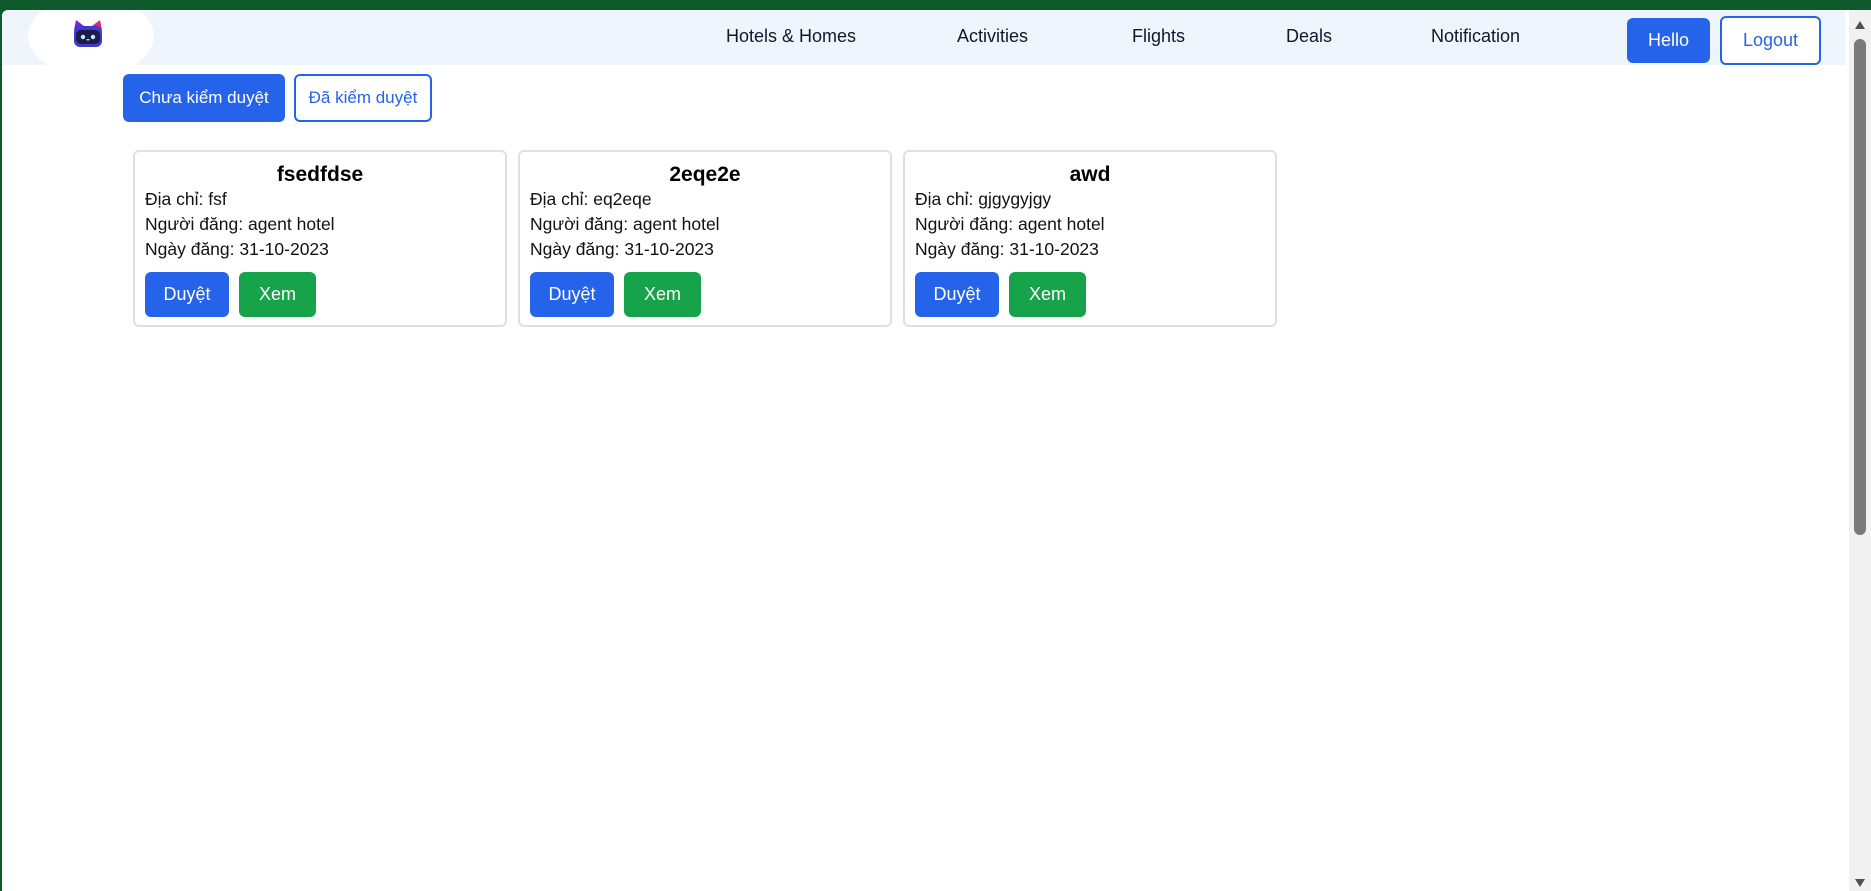 The image size is (1871, 891). I want to click on nav-flights: Flights, so click(1158, 36).